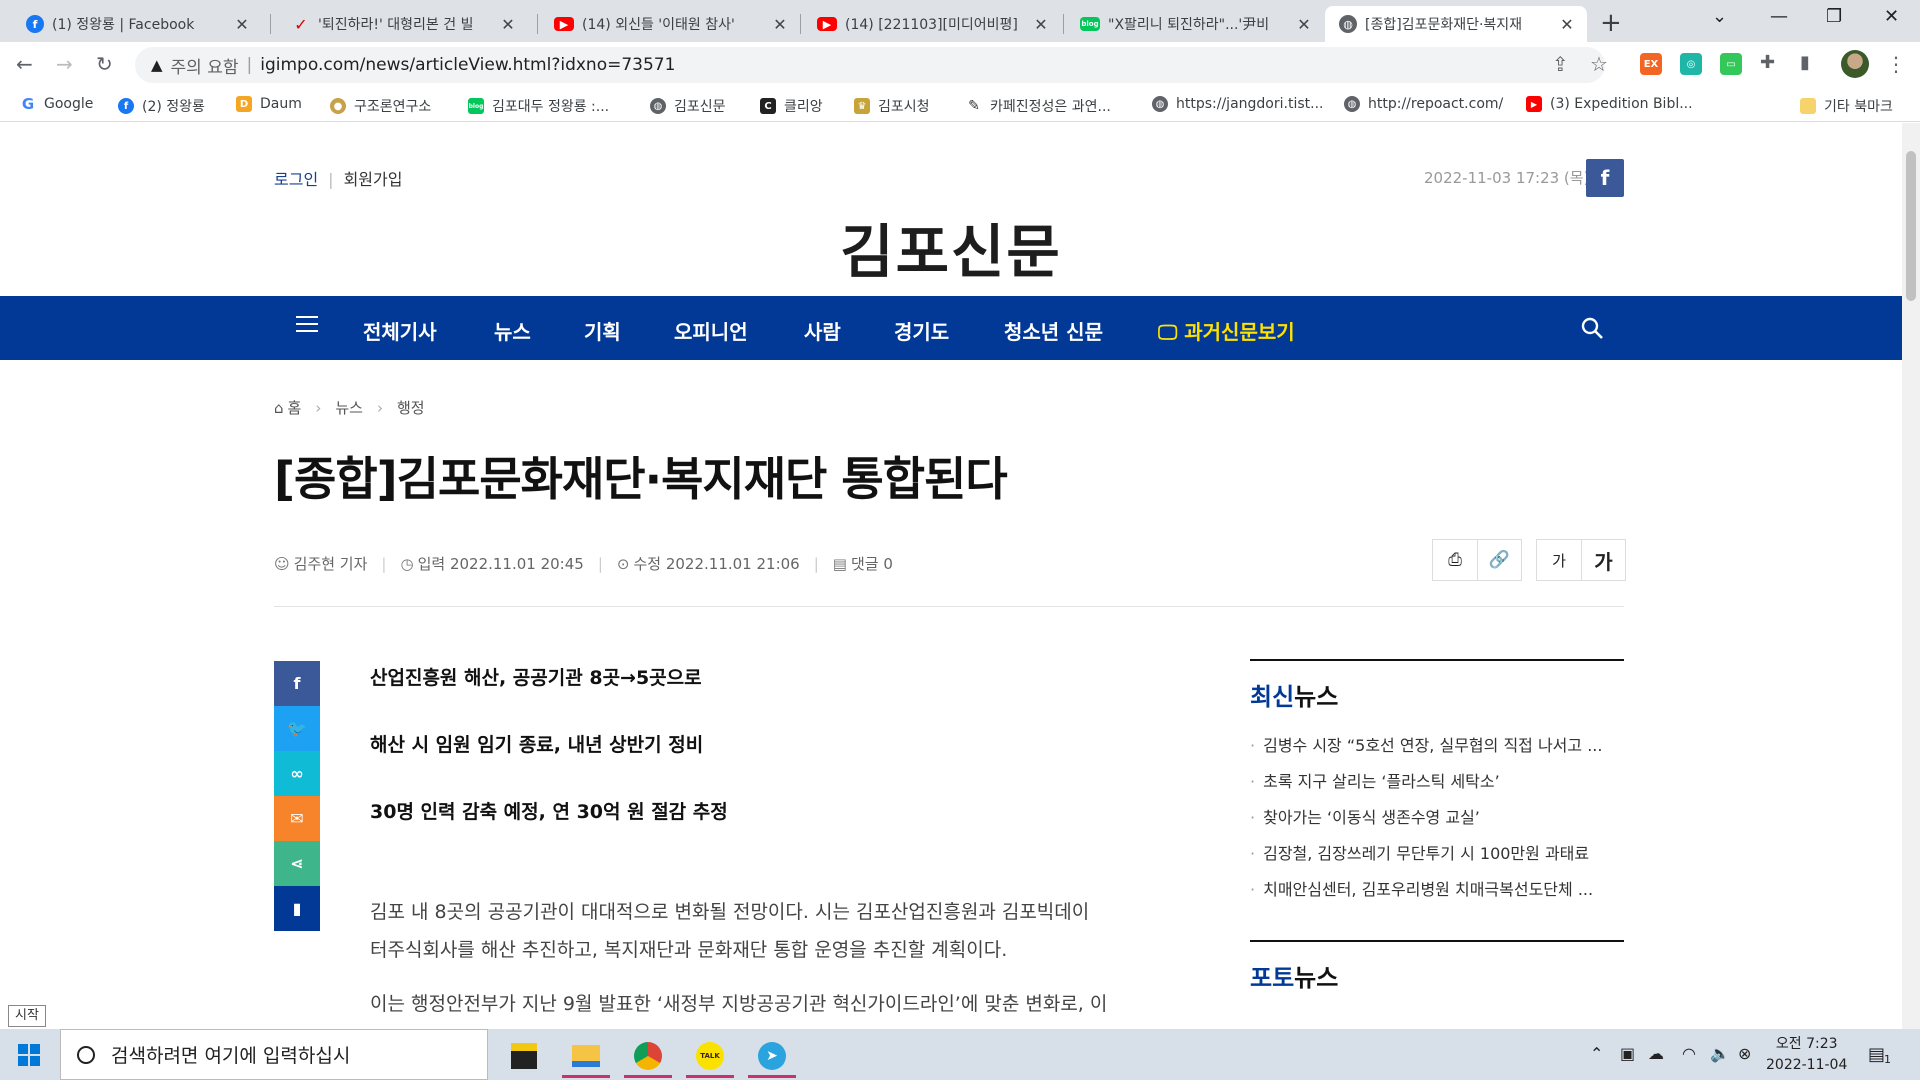 The height and width of the screenshot is (1080, 1920). What do you see at coordinates (791, 106) in the screenshot?
I see `bookmark-clien: C 클리앙` at bounding box center [791, 106].